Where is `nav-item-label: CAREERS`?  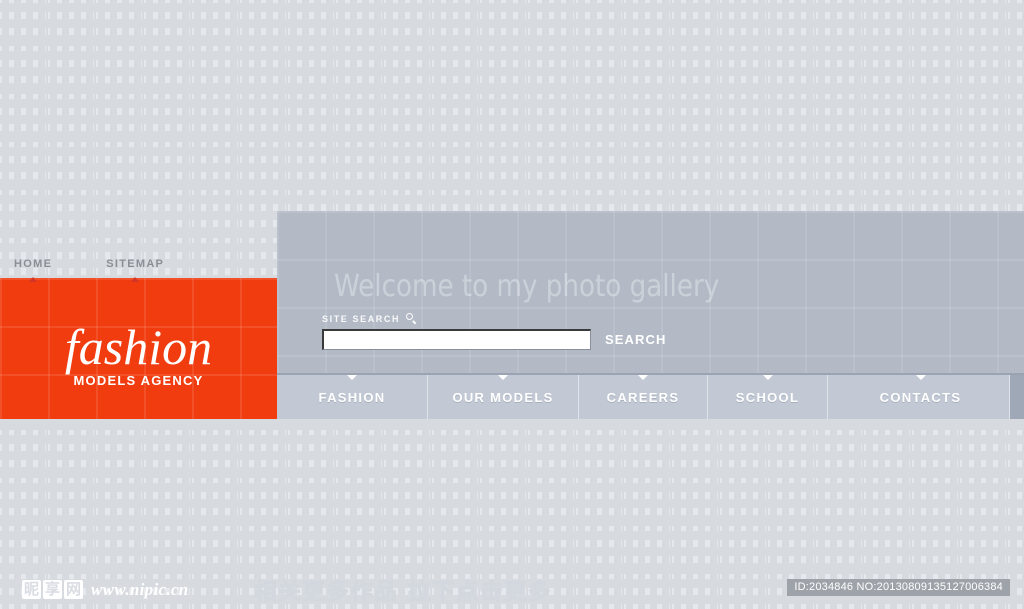
nav-item-label: CAREERS is located at coordinates (643, 397).